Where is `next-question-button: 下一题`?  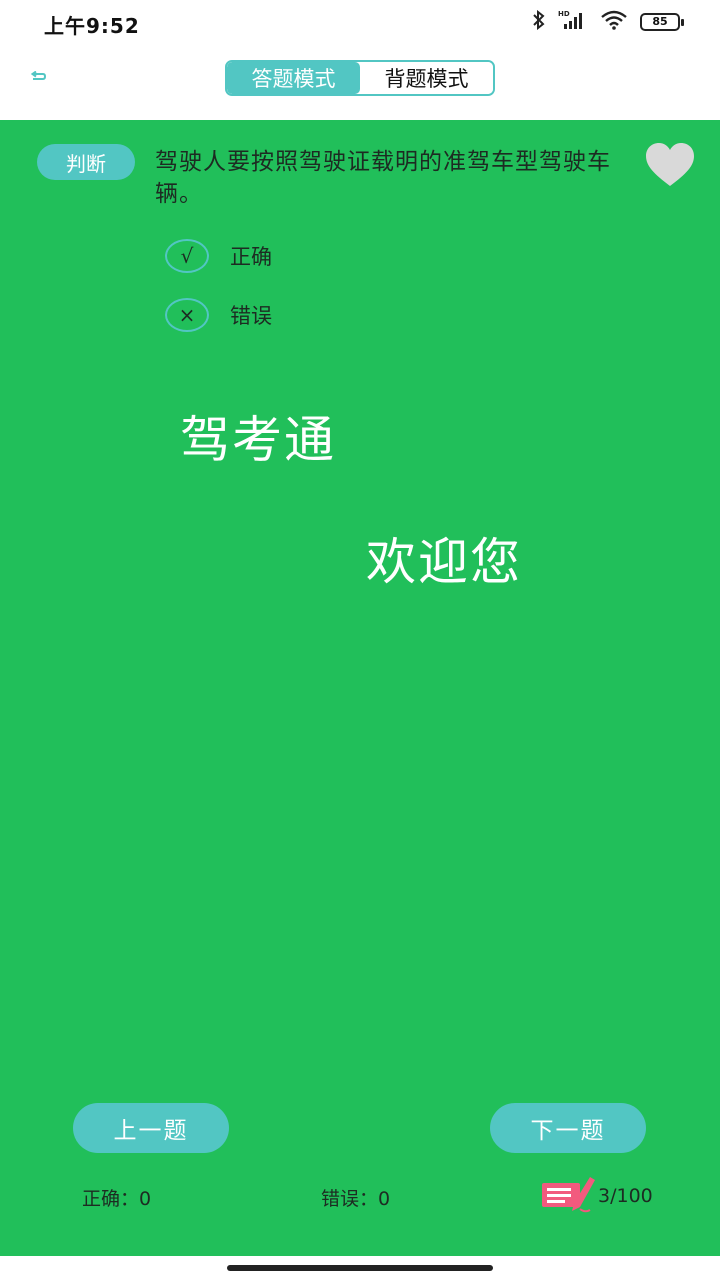 next-question-button: 下一题 is located at coordinates (568, 1128).